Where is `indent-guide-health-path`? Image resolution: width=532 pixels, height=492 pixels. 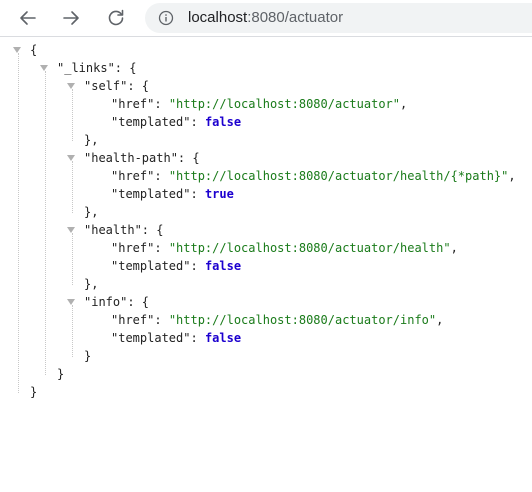
indent-guide-health-path is located at coordinates (72, 187).